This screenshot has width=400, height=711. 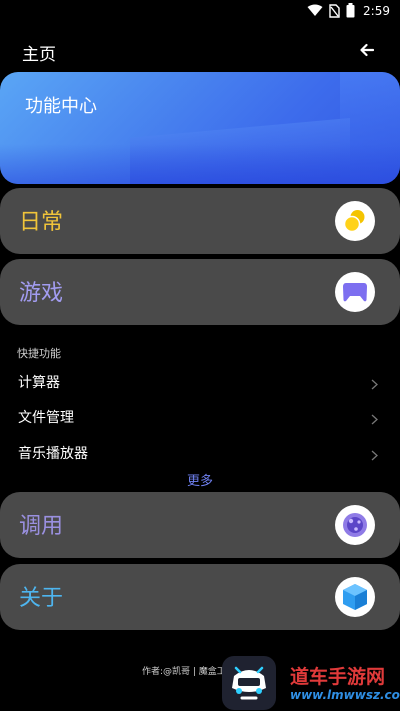 What do you see at coordinates (315, 10) in the screenshot?
I see `wifi-icon` at bounding box center [315, 10].